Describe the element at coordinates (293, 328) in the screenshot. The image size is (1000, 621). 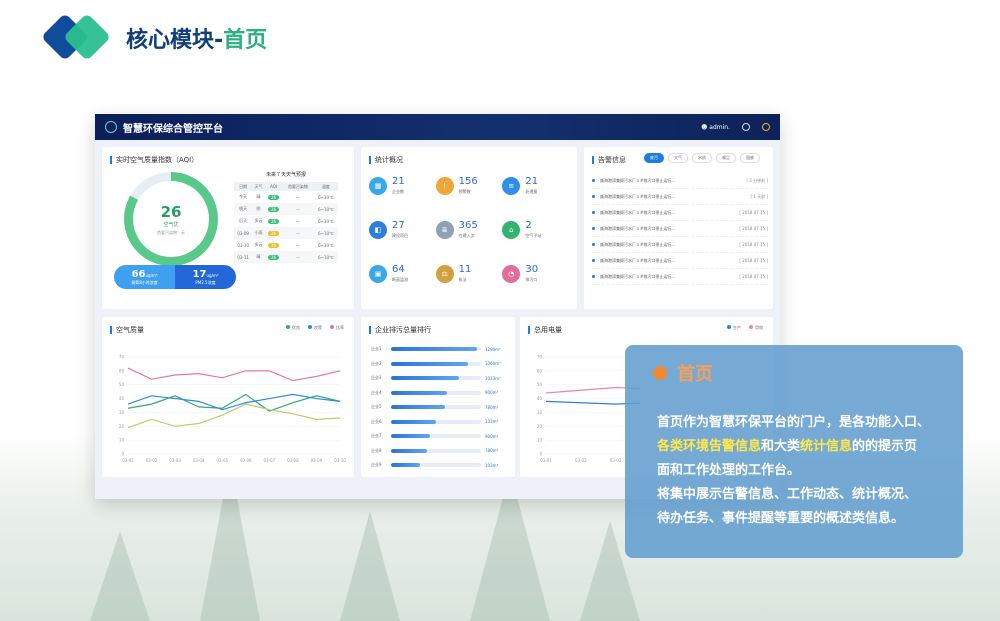
I see `legend-item: 优良` at that location.